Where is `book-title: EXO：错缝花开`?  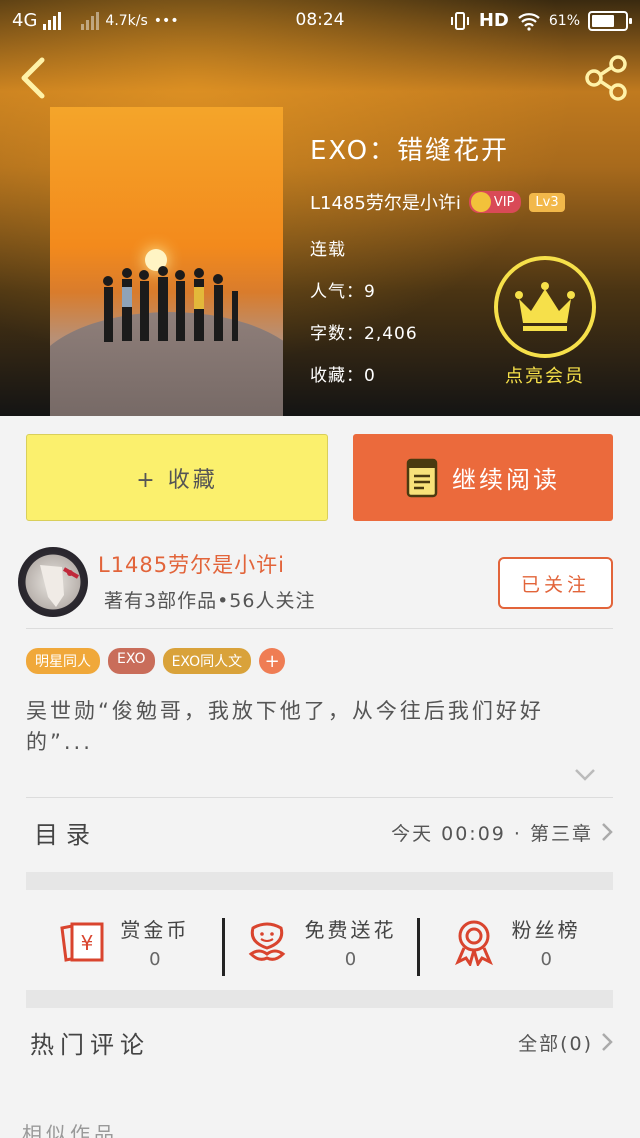
book-title: EXO：错缝花开 is located at coordinates (410, 151).